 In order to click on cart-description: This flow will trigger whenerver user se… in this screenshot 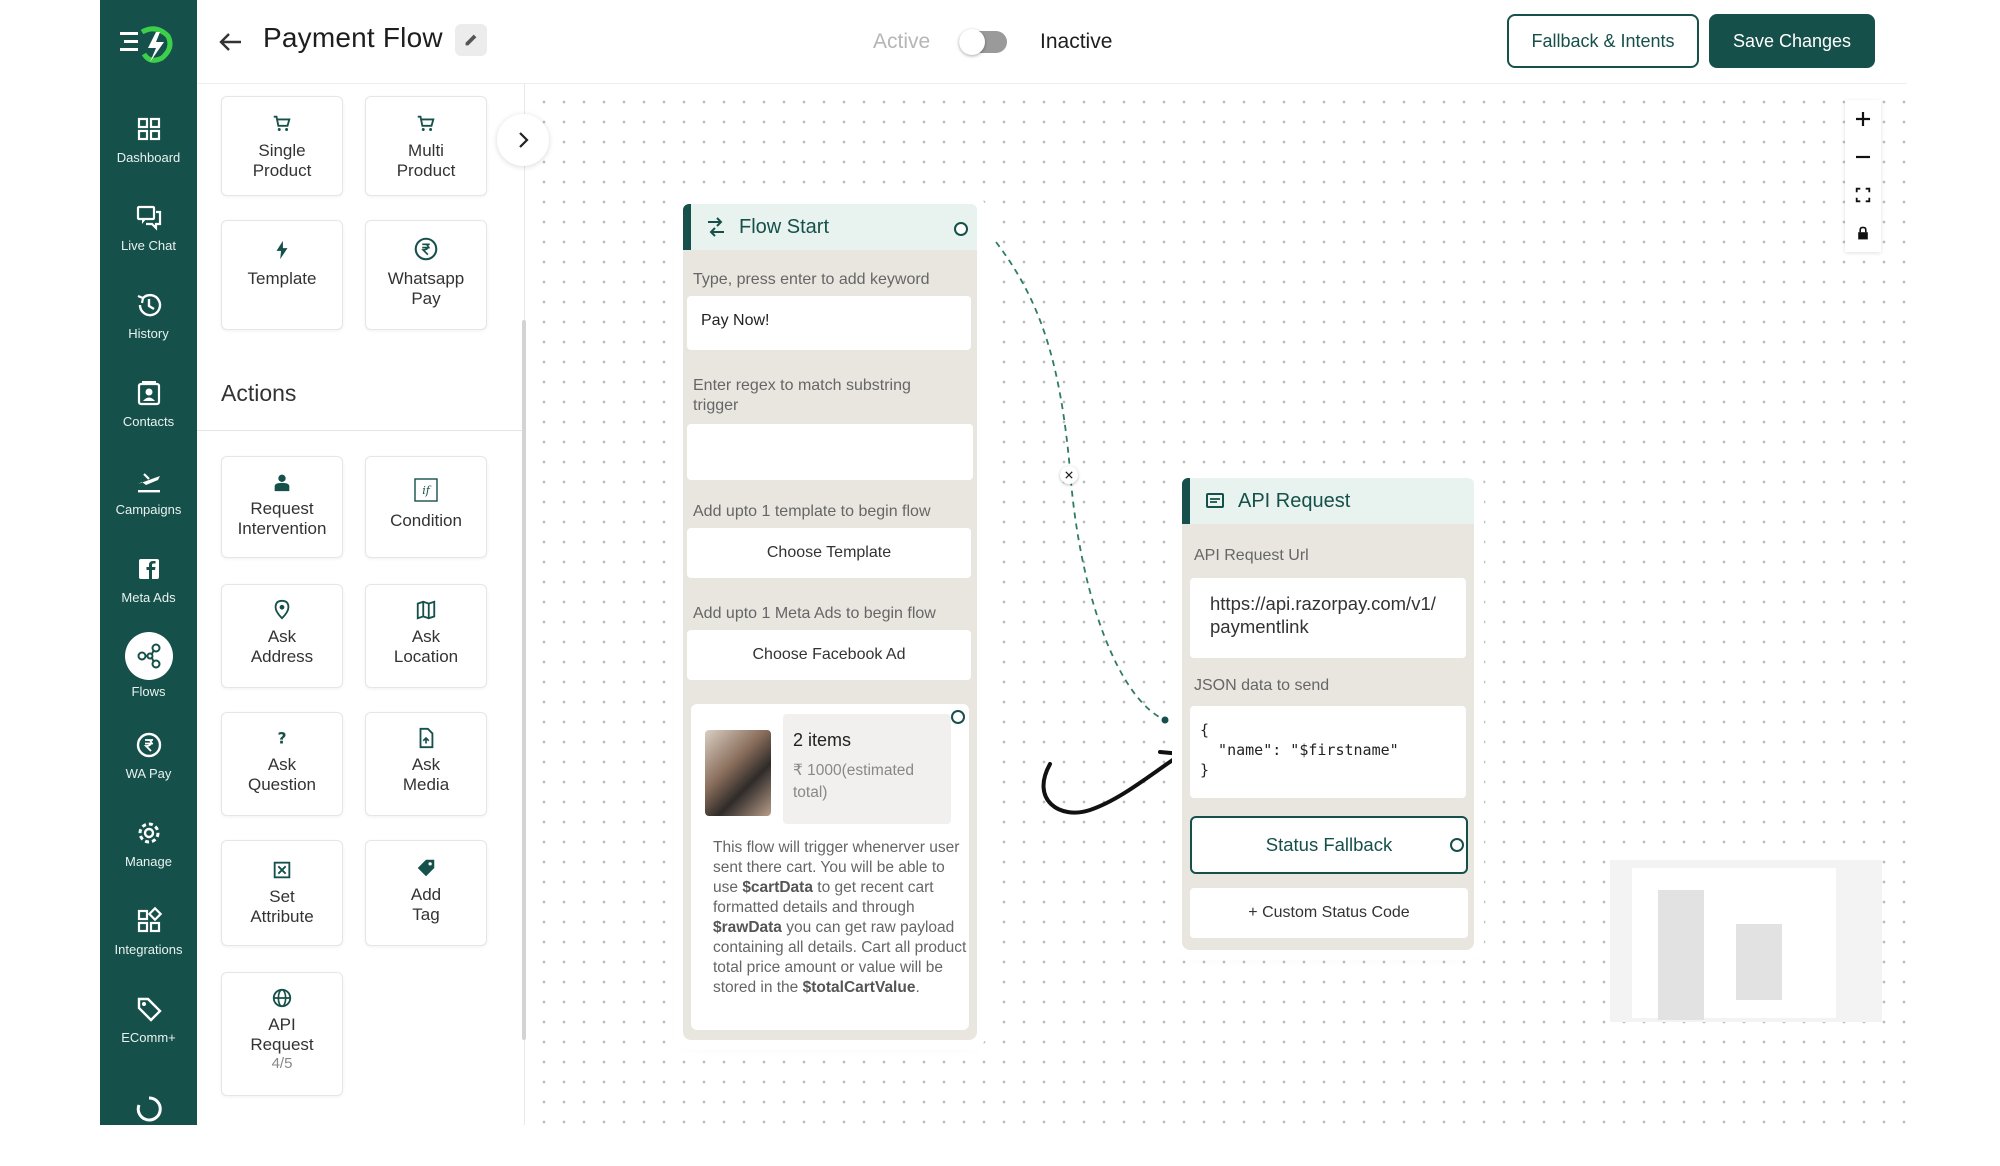, I will do `click(840, 917)`.